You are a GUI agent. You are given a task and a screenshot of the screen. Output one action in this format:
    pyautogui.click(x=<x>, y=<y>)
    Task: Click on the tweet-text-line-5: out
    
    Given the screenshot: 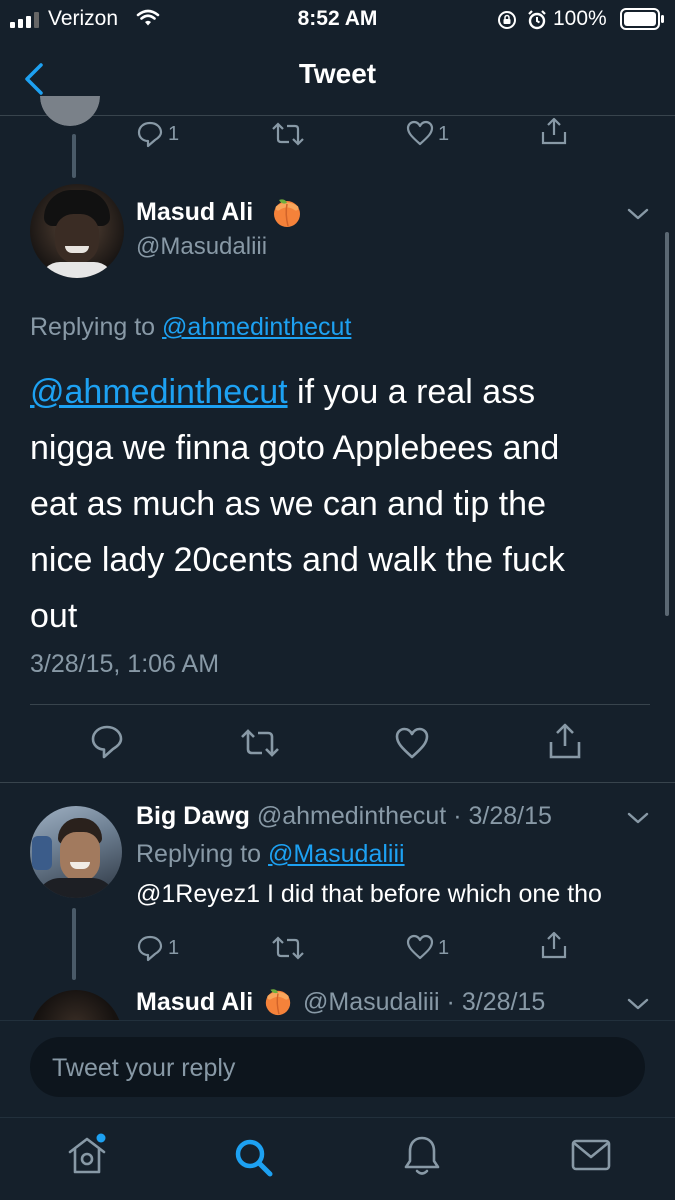 What is the action you would take?
    pyautogui.click(x=54, y=616)
    